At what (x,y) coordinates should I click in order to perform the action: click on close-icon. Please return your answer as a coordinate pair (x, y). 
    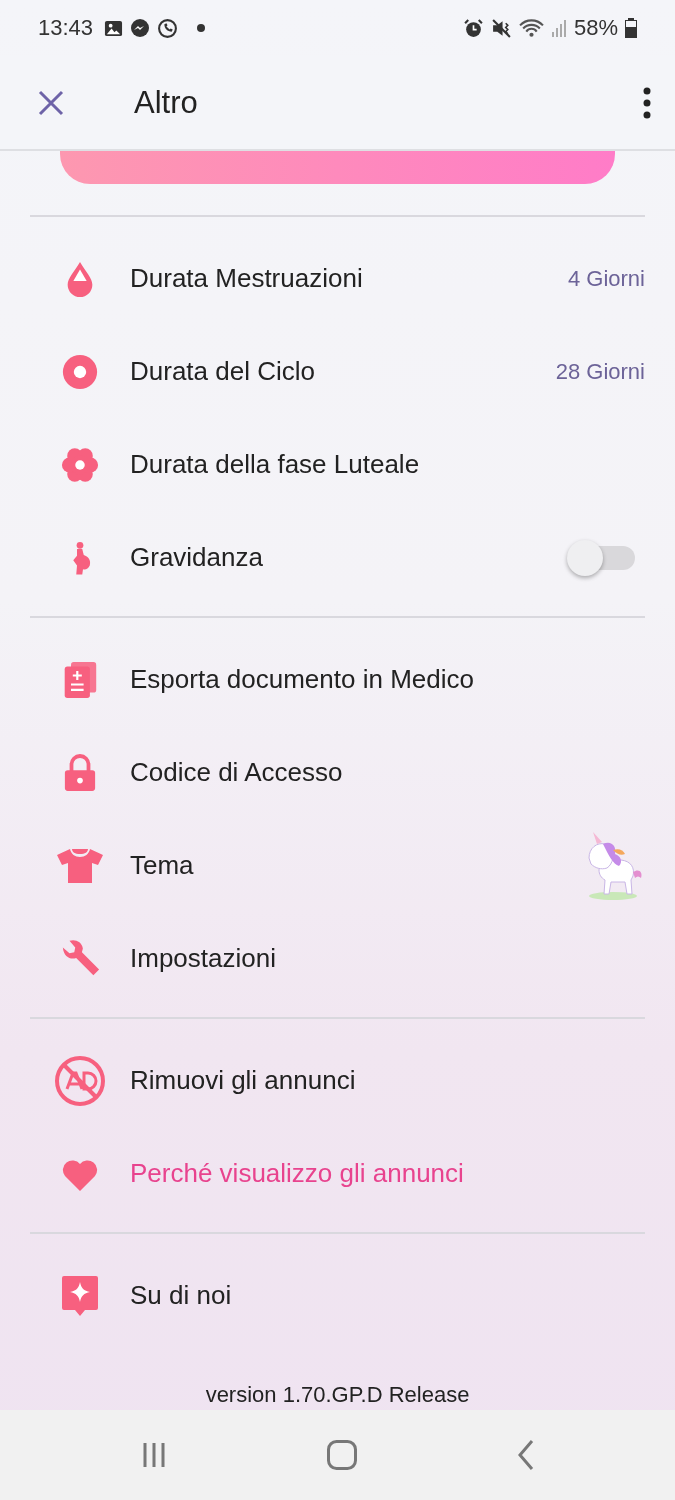
    Looking at the image, I should click on (51, 102).